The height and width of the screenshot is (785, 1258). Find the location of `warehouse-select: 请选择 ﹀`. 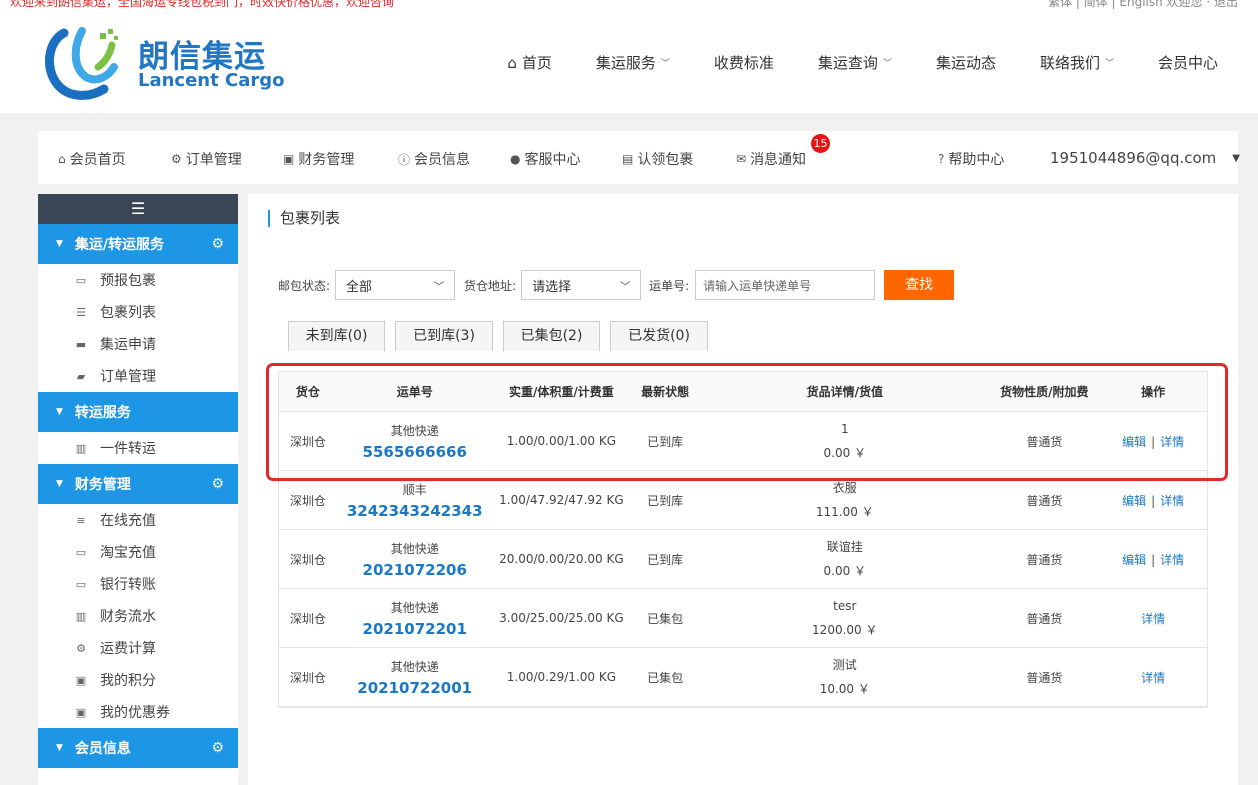

warehouse-select: 请选择 ﹀ is located at coordinates (581, 285).